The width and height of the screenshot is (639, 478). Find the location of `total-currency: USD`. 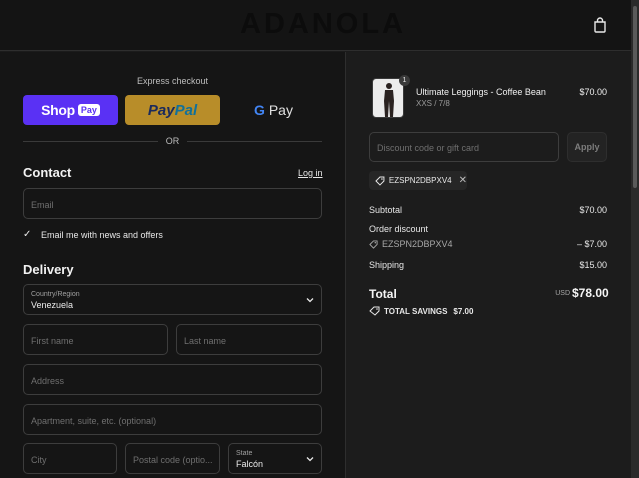

total-currency: USD is located at coordinates (562, 293).